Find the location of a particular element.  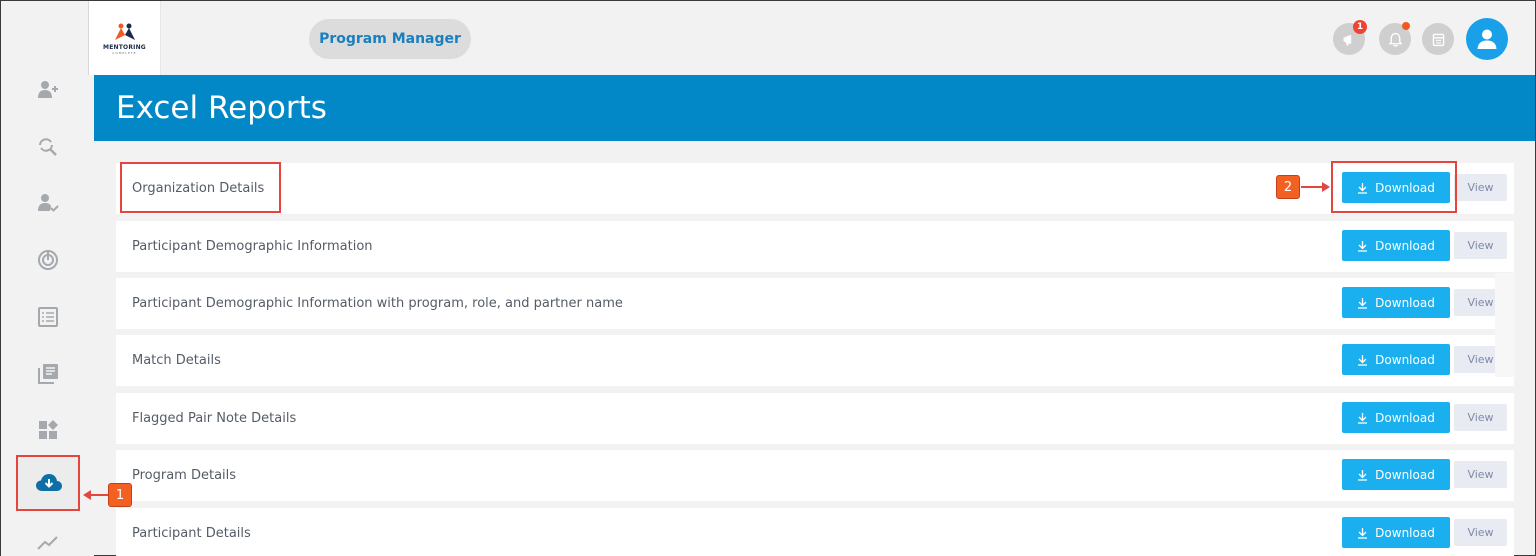

report-row-program-details: Program Details Download View is located at coordinates (815, 475).